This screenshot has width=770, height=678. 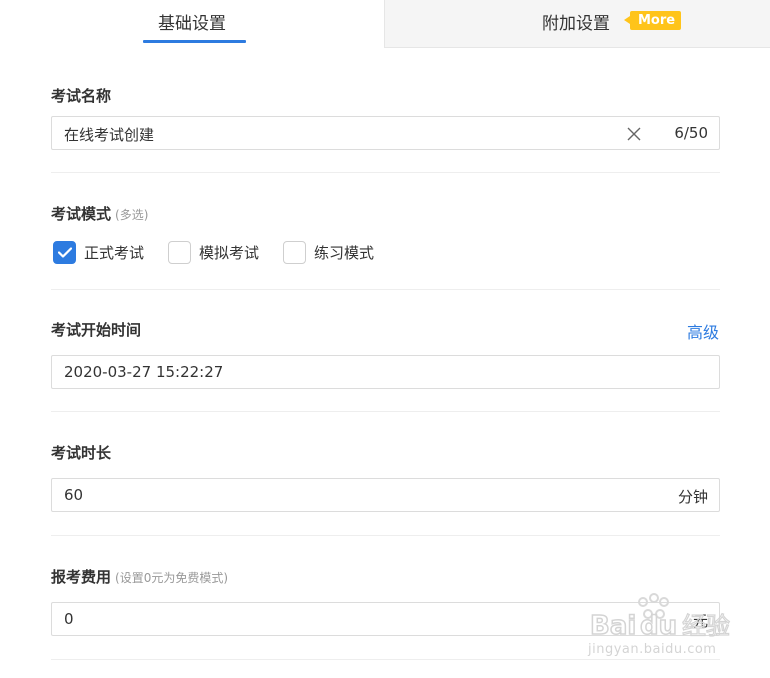 I want to click on exam-name-value: 在线考试创建, so click(x=109, y=135).